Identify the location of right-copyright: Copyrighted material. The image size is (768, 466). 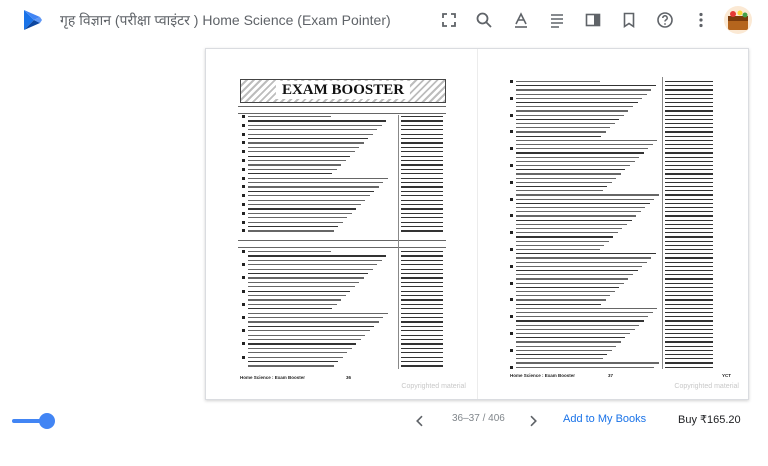
(706, 386).